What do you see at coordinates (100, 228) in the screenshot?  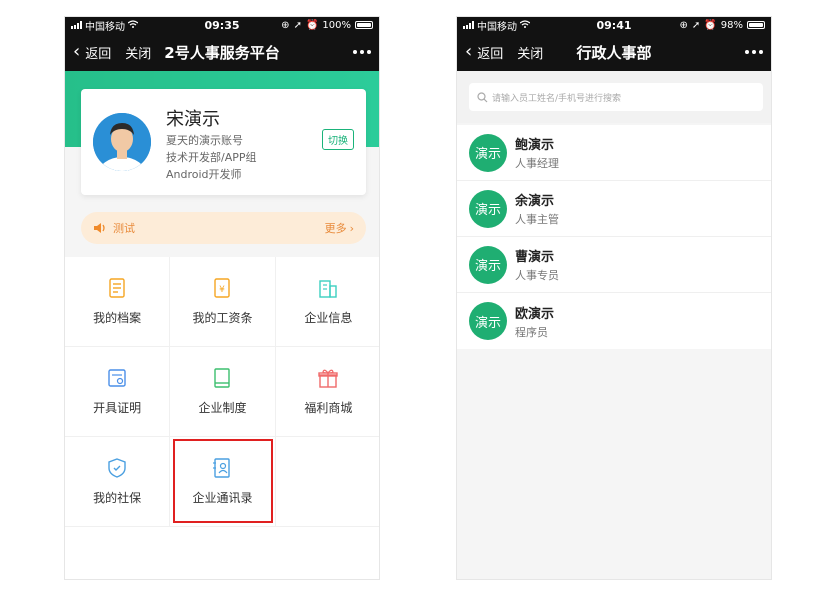 I see `speaker-icon` at bounding box center [100, 228].